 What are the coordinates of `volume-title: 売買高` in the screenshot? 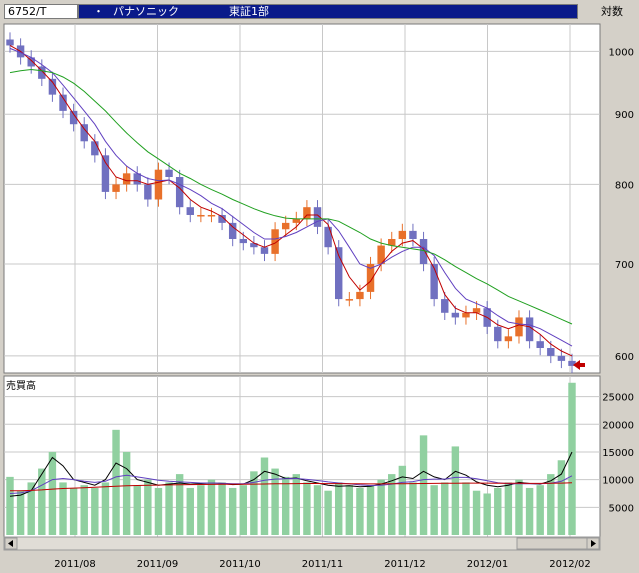 It's located at (21, 385).